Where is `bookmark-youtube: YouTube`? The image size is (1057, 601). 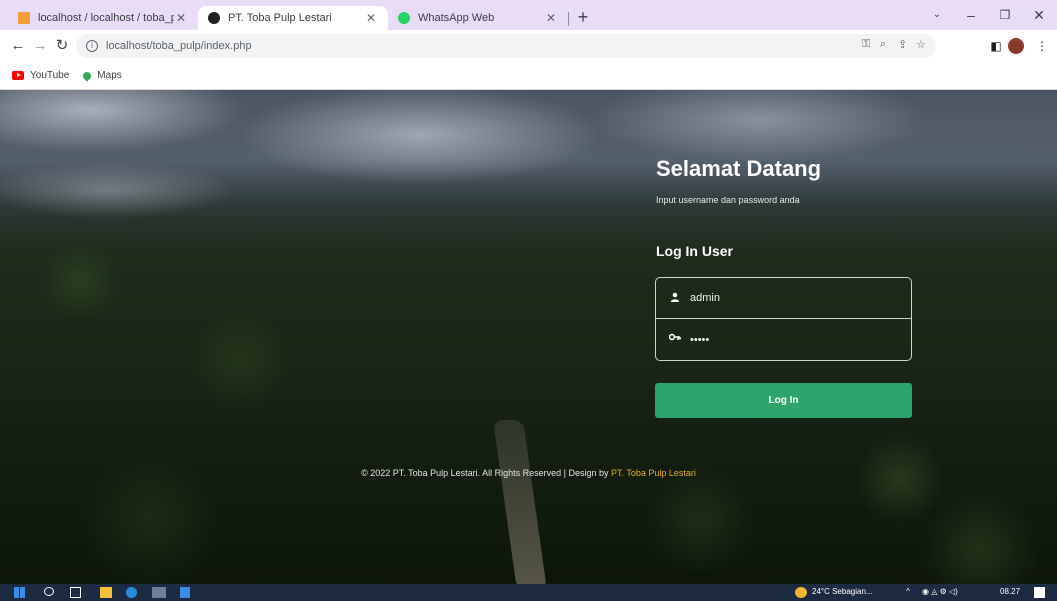
bookmark-youtube: YouTube is located at coordinates (40, 75).